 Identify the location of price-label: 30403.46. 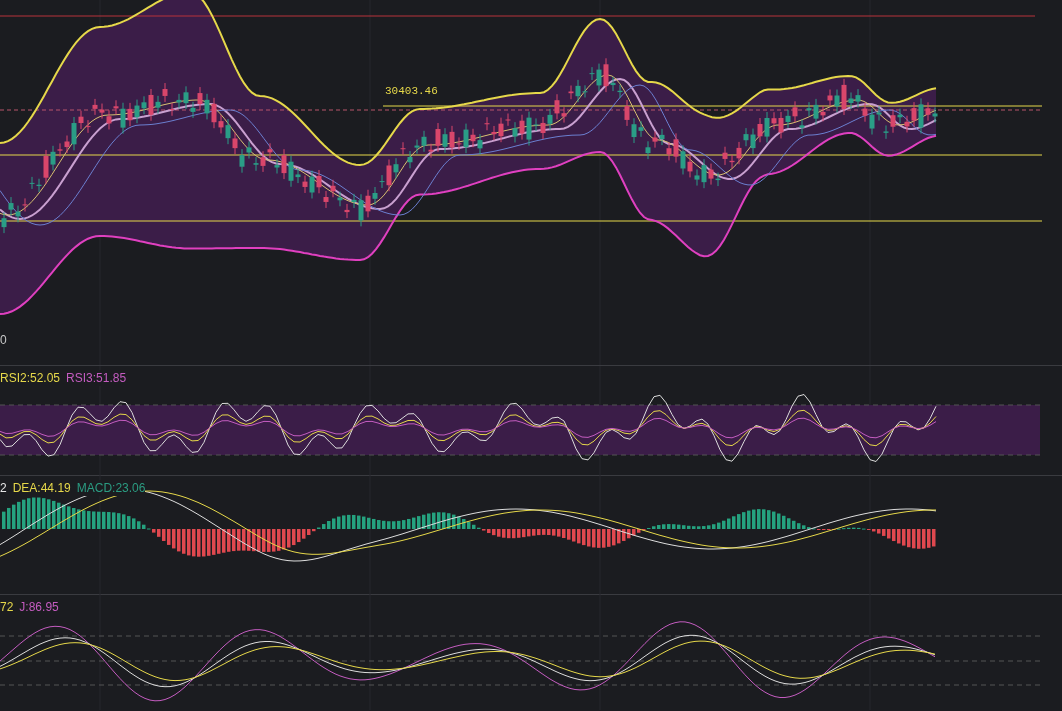
(411, 91).